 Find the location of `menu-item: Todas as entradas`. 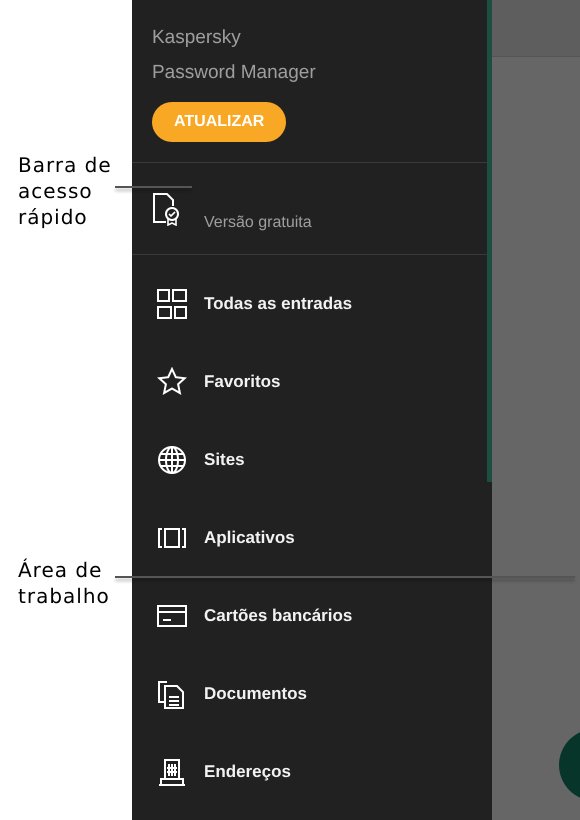

menu-item: Todas as entradas is located at coordinates (309, 304).